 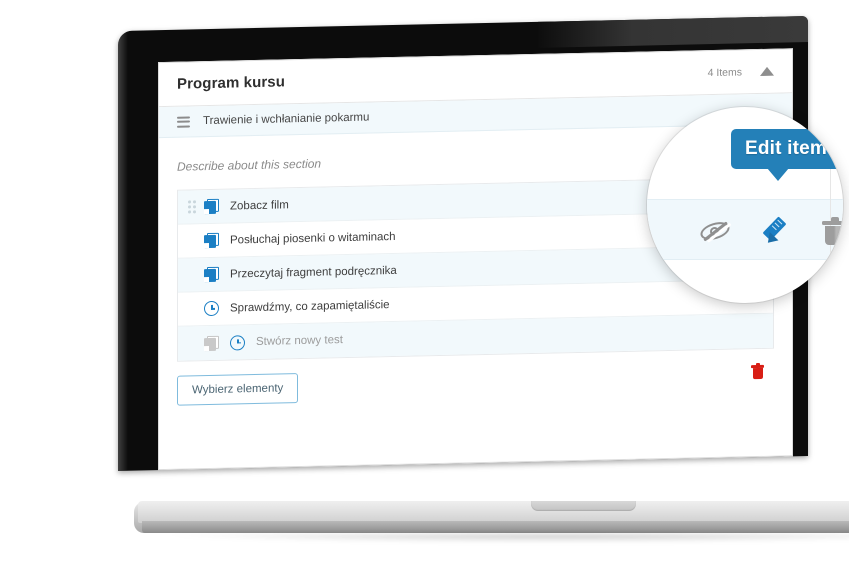 I want to click on lid-highlight, so click(x=123, y=250).